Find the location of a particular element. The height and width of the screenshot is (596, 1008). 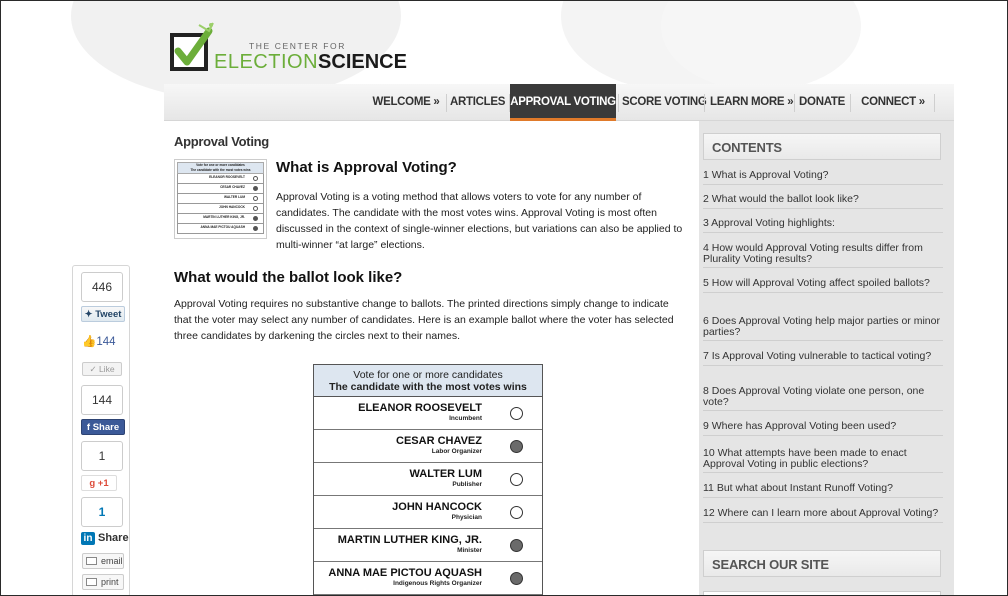

nav-approval-voting: APPROVAL VOTING is located at coordinates (563, 102).